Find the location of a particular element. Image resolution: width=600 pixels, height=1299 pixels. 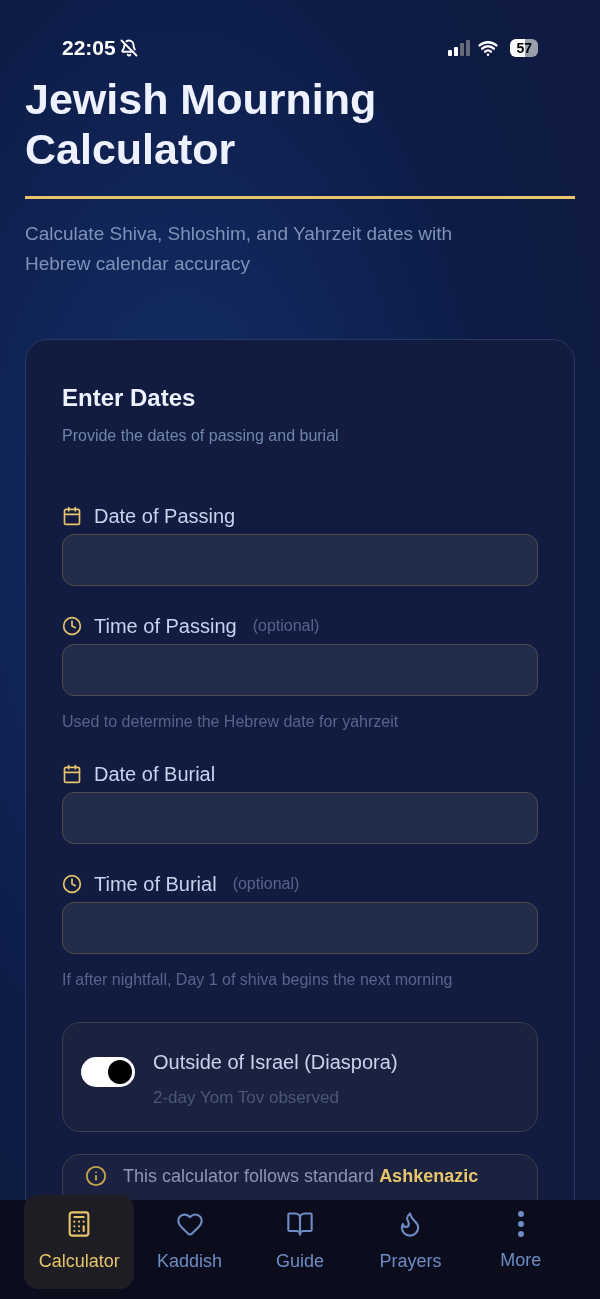

wifi-icon is located at coordinates (488, 48).